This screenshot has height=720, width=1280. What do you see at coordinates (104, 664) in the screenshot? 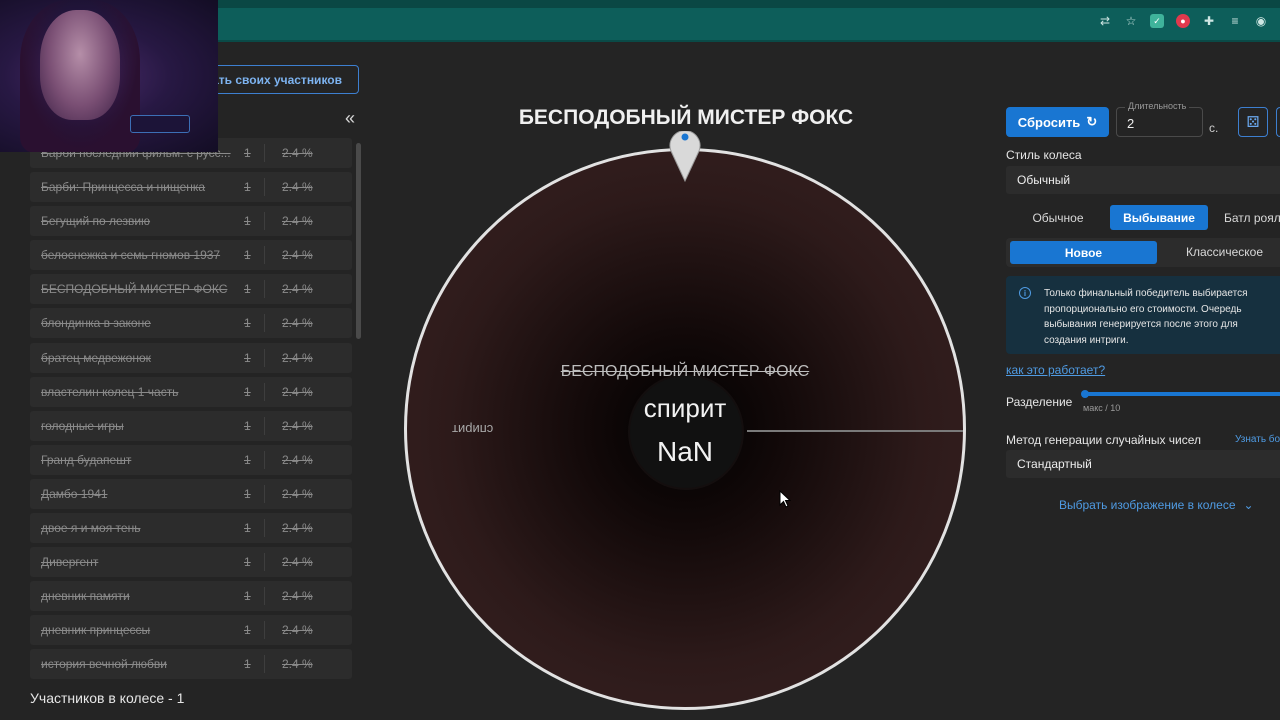
I see `participant-name: история вечной любви` at bounding box center [104, 664].